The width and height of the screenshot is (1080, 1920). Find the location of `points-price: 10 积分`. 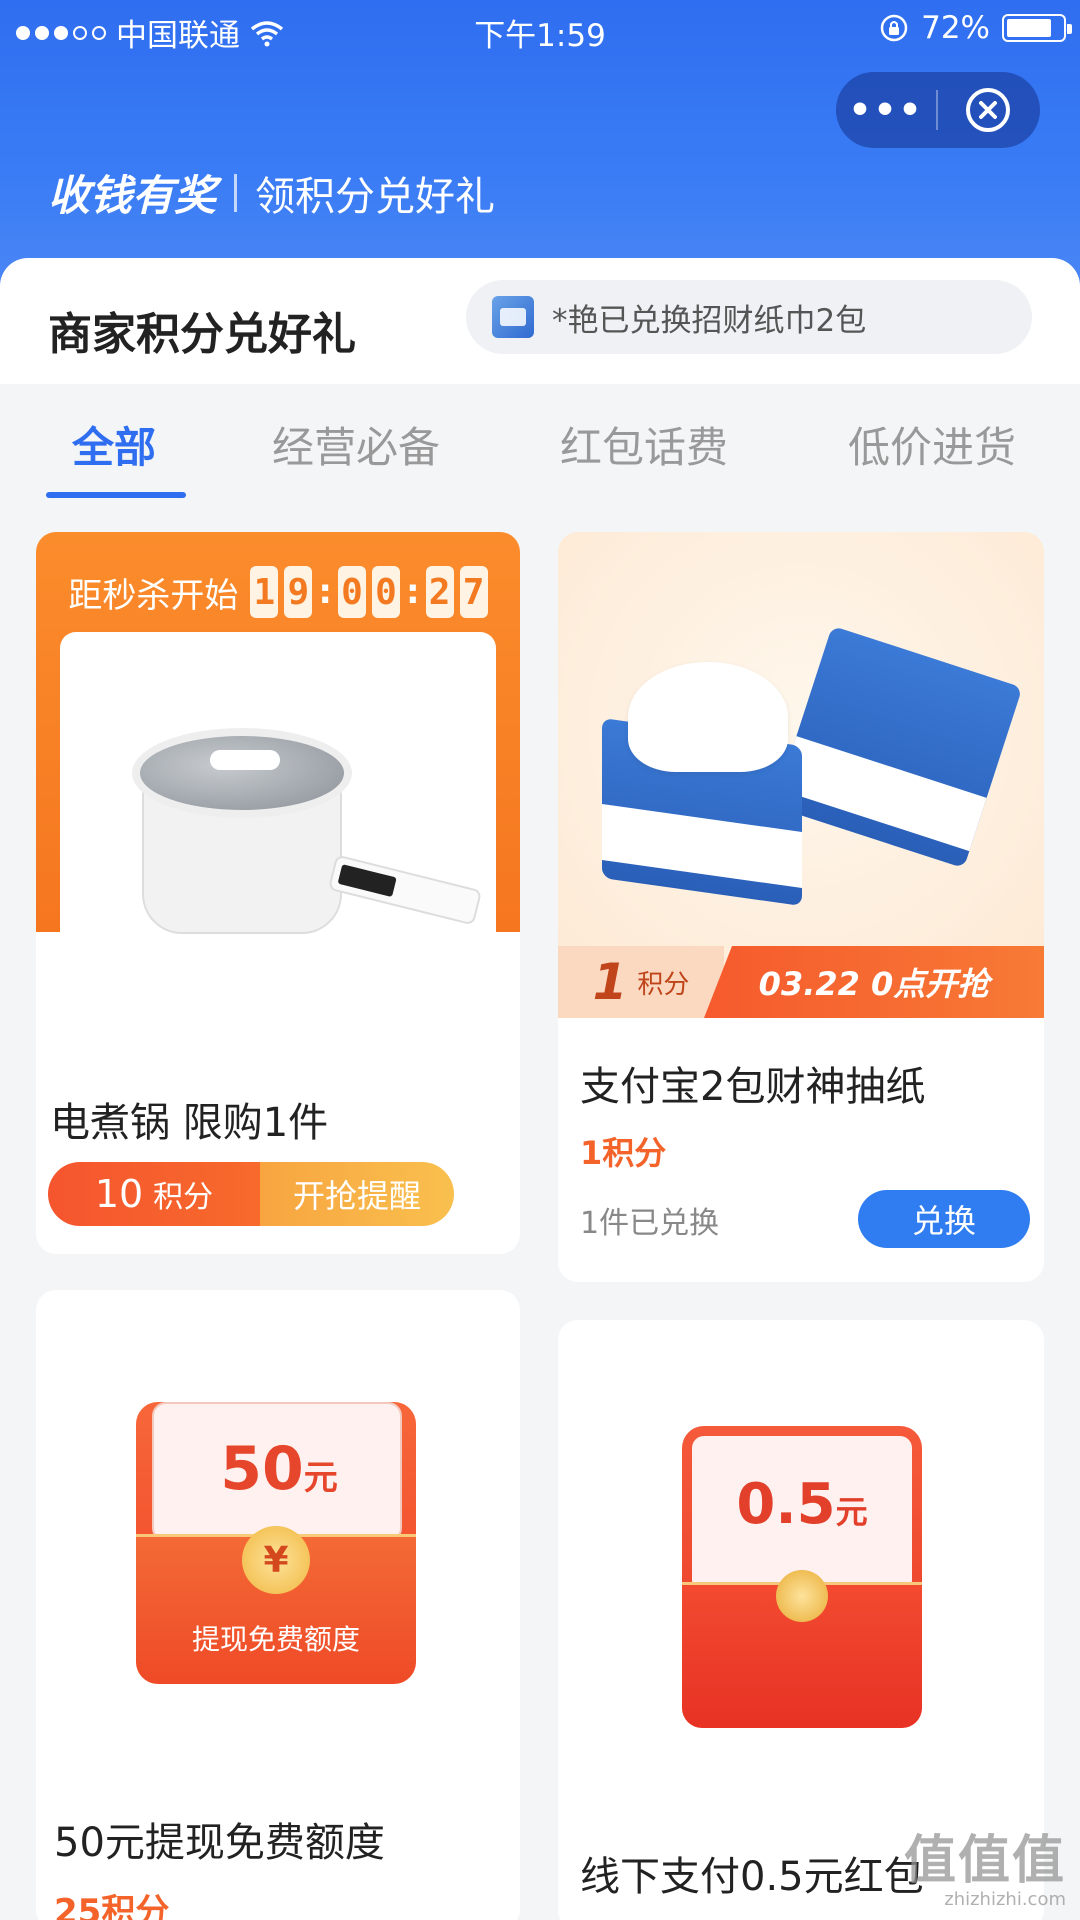

points-price: 10 积分 is located at coordinates (154, 1194).